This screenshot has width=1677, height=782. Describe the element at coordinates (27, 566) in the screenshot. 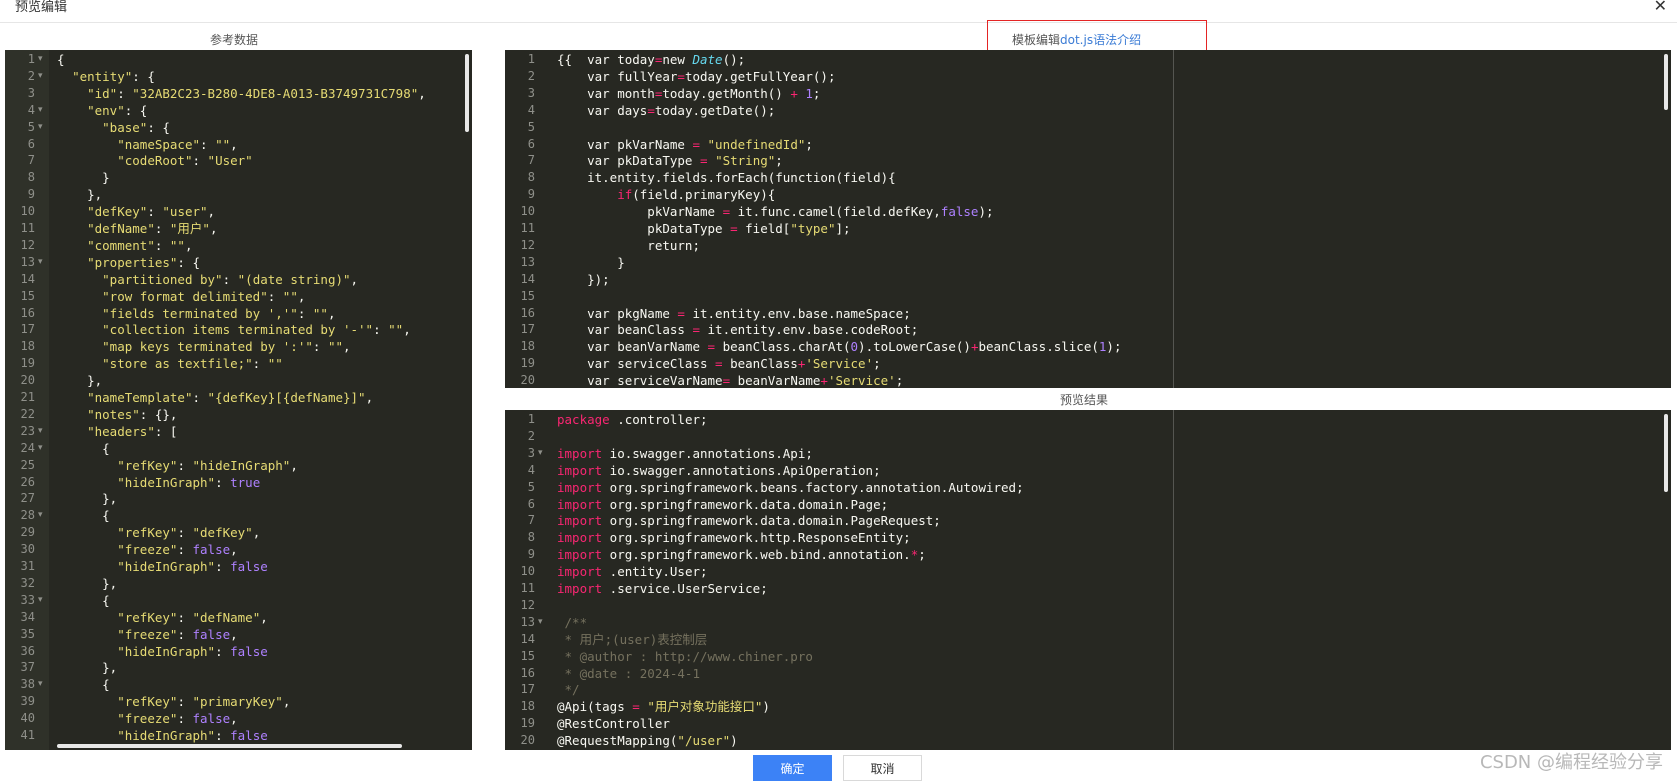

I see `line-number: 31` at that location.